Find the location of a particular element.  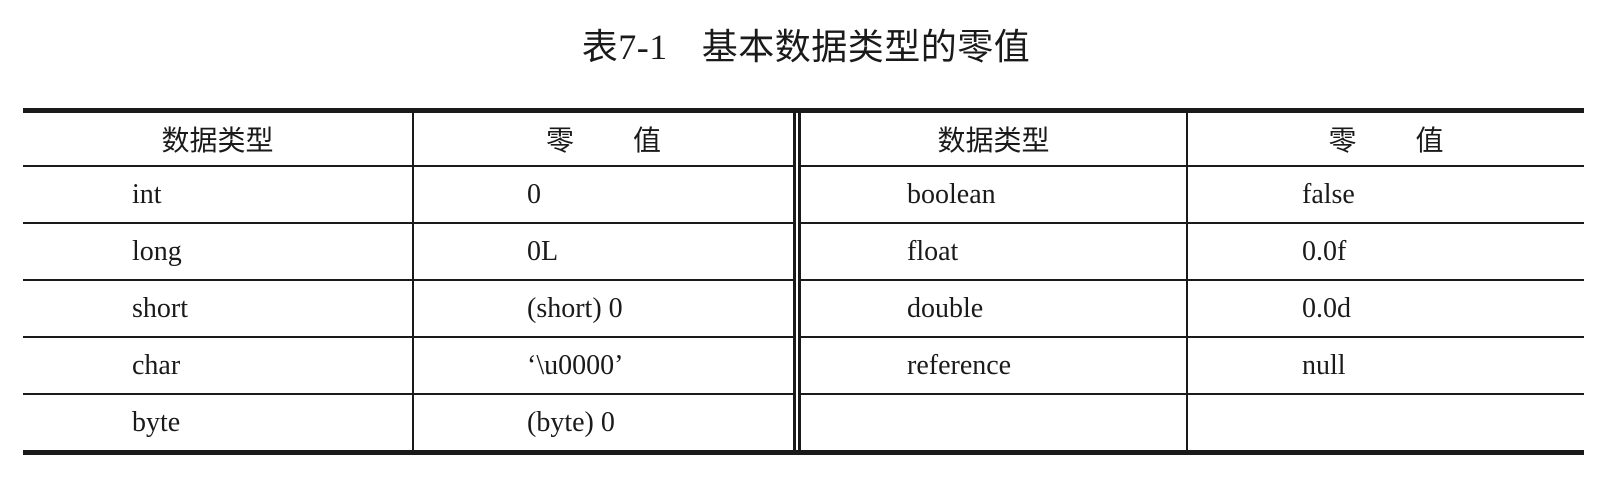

cell-type-right is located at coordinates (992, 422).